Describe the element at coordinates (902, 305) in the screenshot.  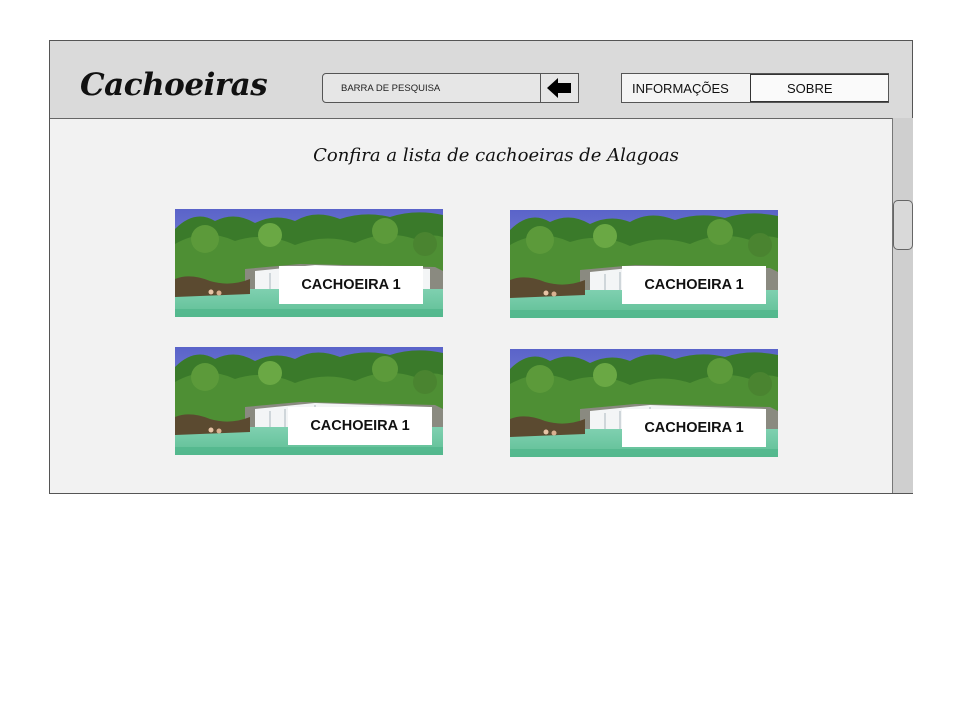
I see `vertical-scrollbar` at that location.